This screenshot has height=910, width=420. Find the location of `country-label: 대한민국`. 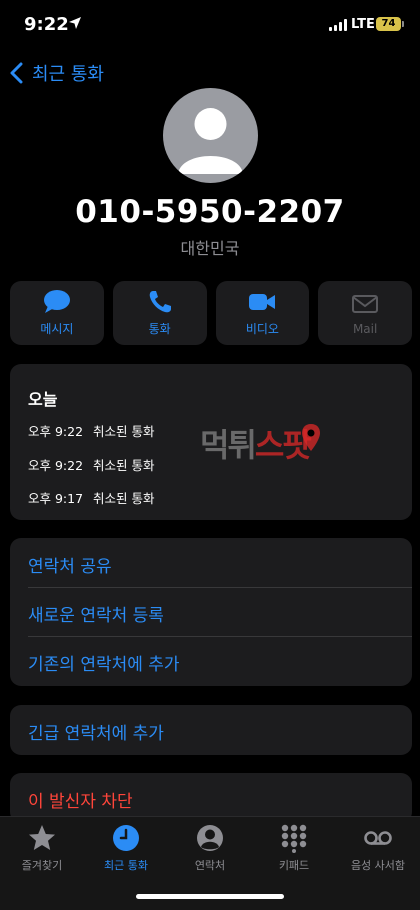

country-label: 대한민국 is located at coordinates (210, 248).